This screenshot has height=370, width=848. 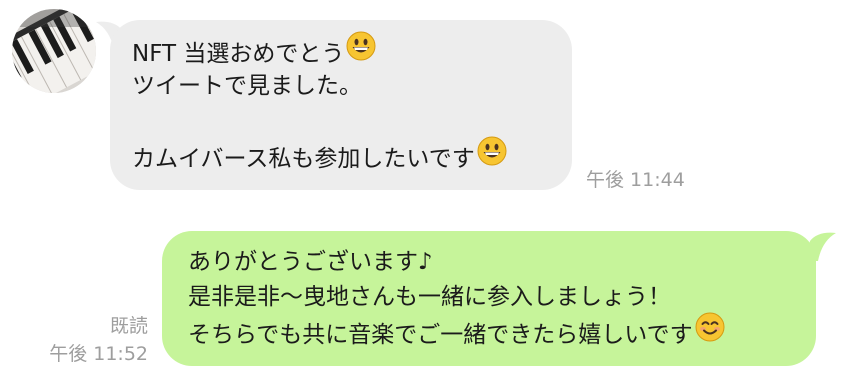 I want to click on incoming-timestamp: 午後 11:44, so click(x=635, y=180).